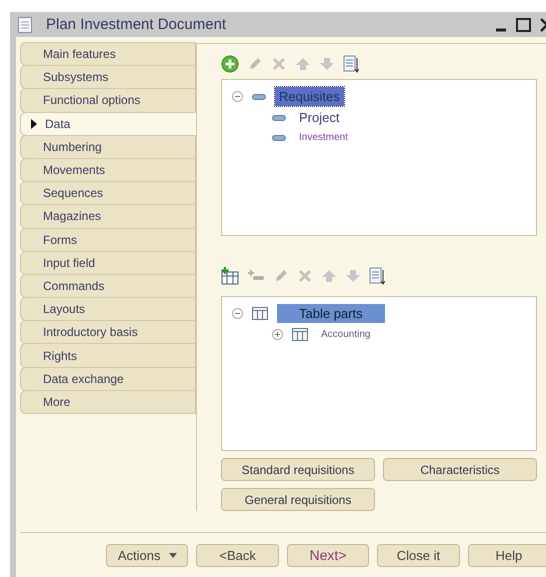 Image resolution: width=546 pixels, height=577 pixels. What do you see at coordinates (277, 334) in the screenshot?
I see `expand-icon` at bounding box center [277, 334].